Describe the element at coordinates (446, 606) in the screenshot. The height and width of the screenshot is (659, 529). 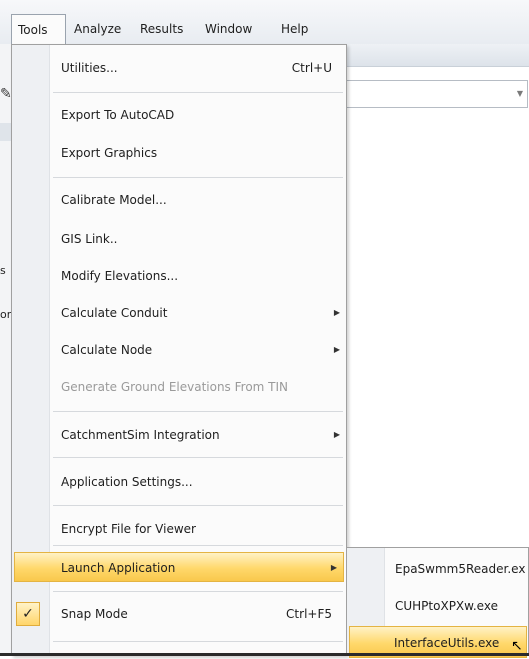
I see `submenu-item-label: CUHPtoXPXw.exe` at that location.